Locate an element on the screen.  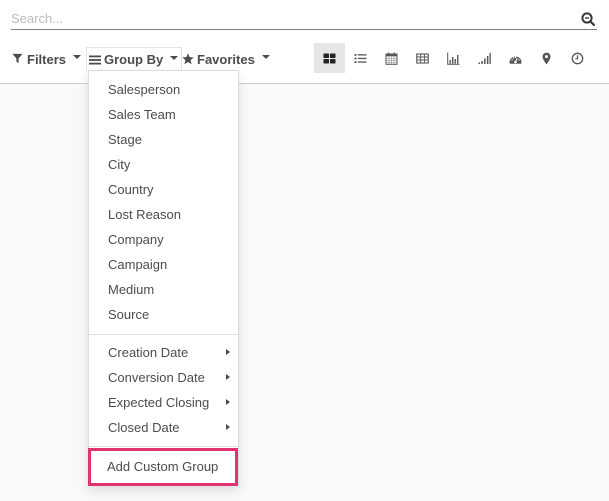
groupby-option-lost-reason: Lost Reason is located at coordinates (163, 214).